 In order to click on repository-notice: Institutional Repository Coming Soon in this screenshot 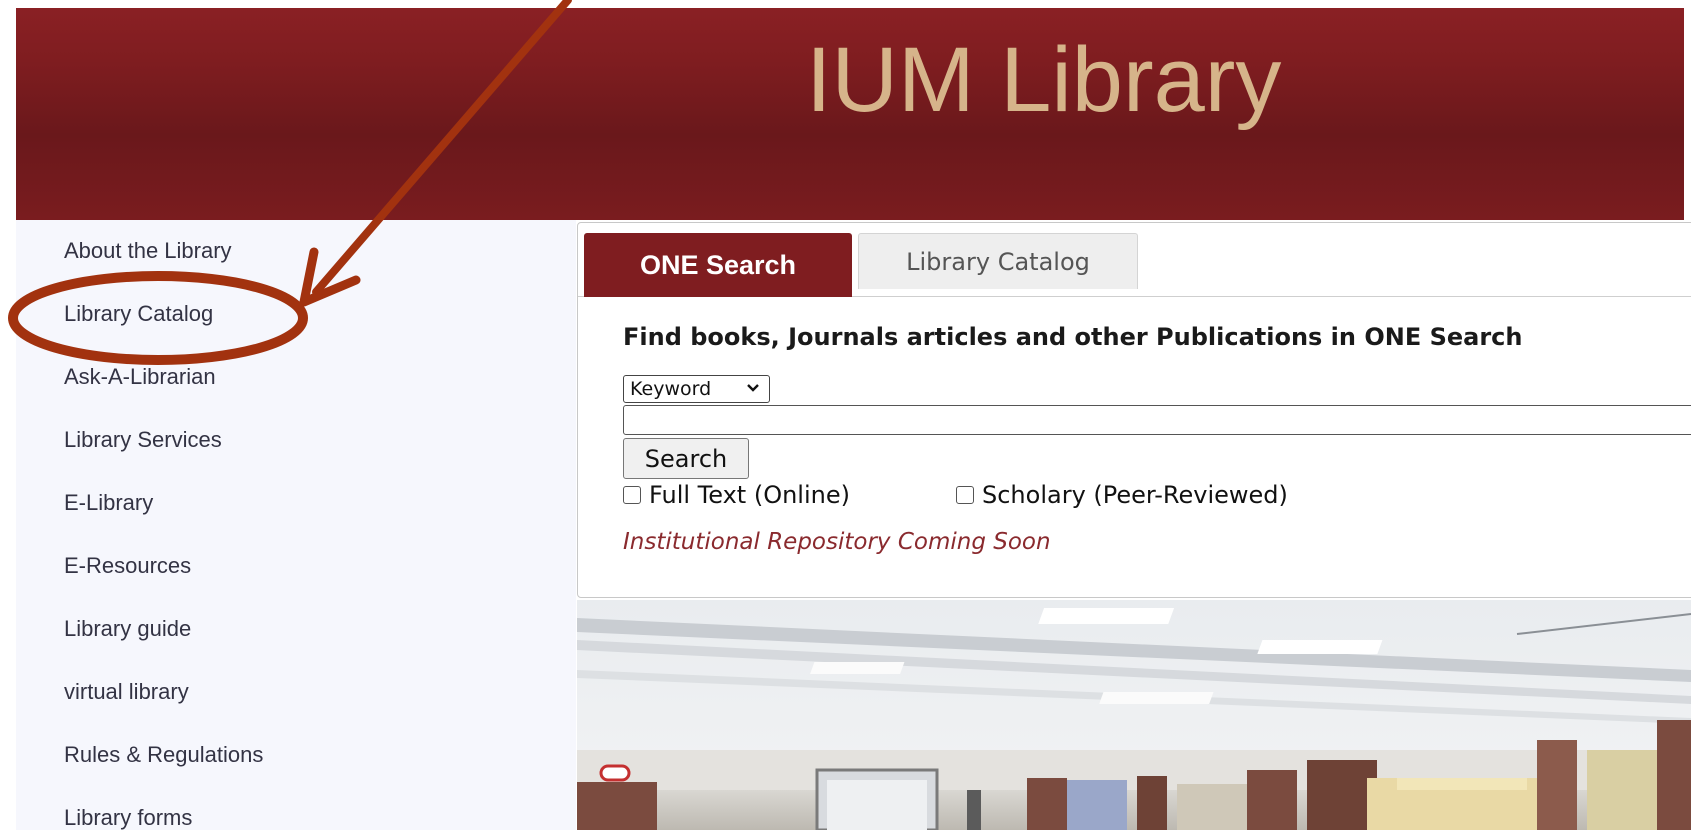, I will do `click(837, 542)`.